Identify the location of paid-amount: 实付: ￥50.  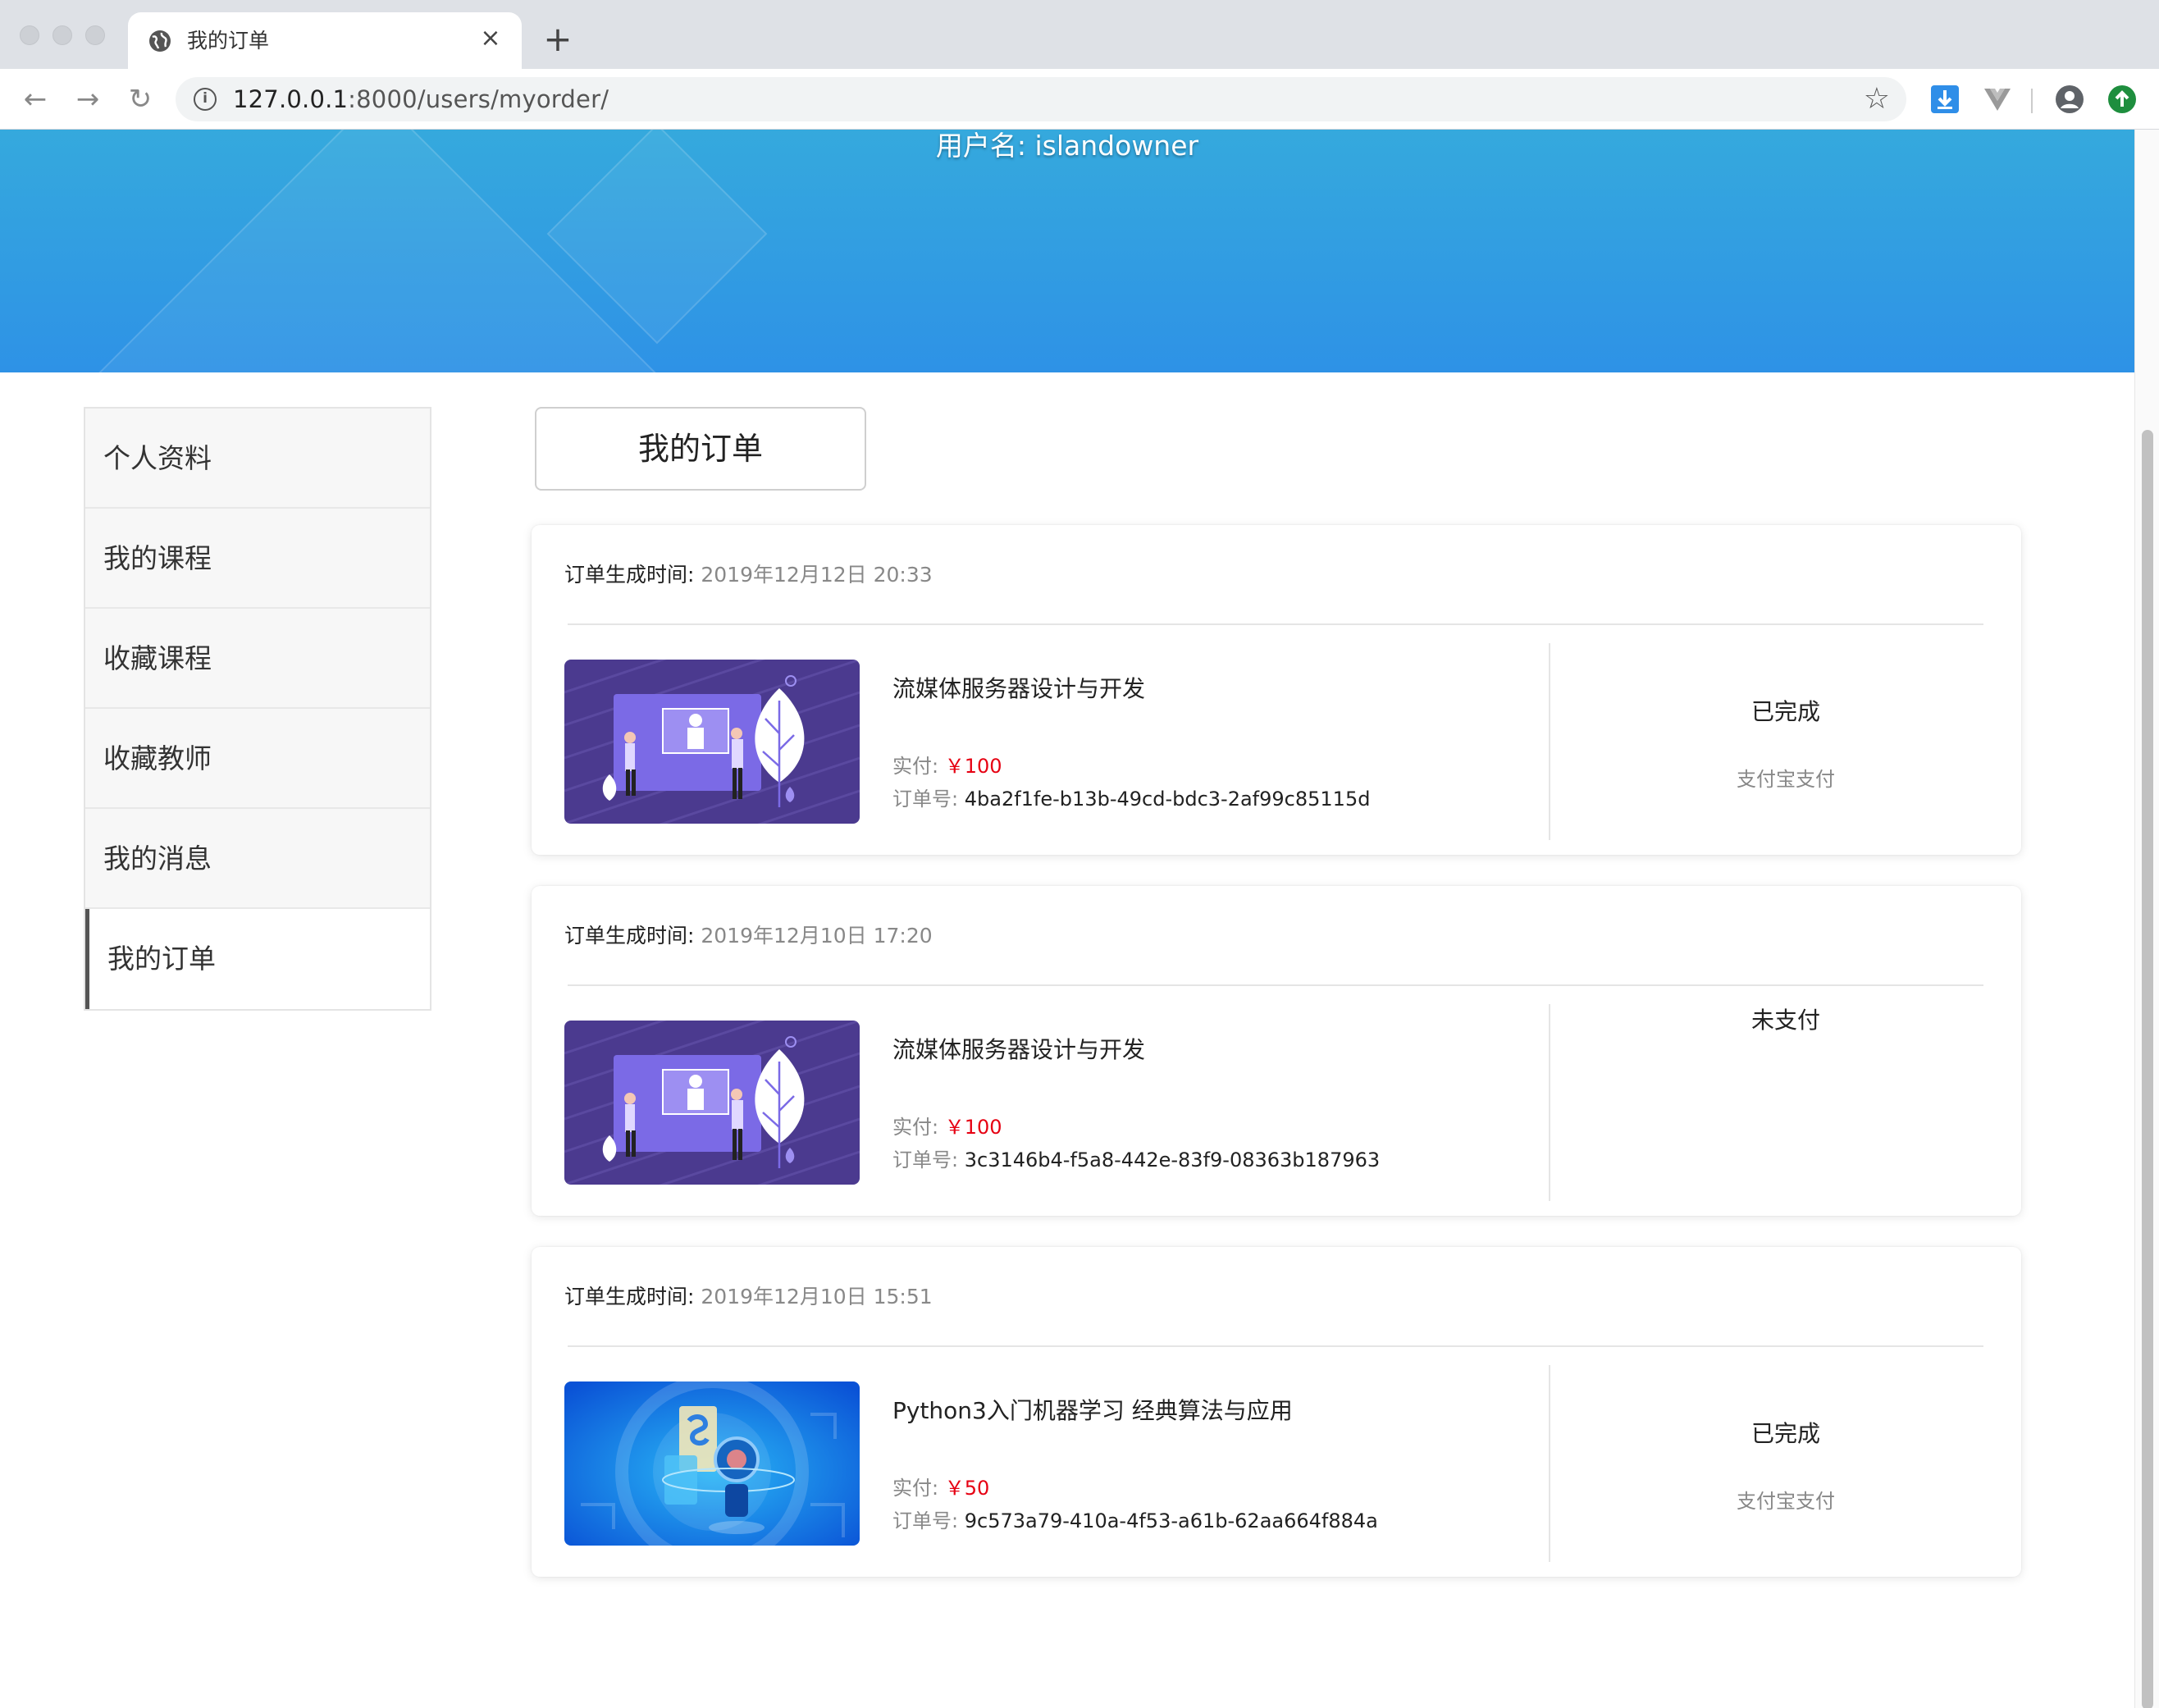
(941, 1488).